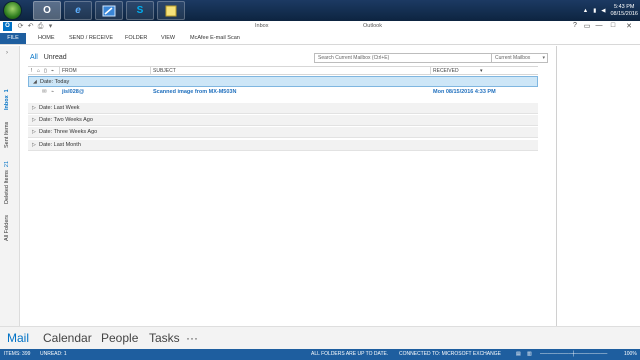  I want to click on volume-icon: ◀, so click(603, 11).